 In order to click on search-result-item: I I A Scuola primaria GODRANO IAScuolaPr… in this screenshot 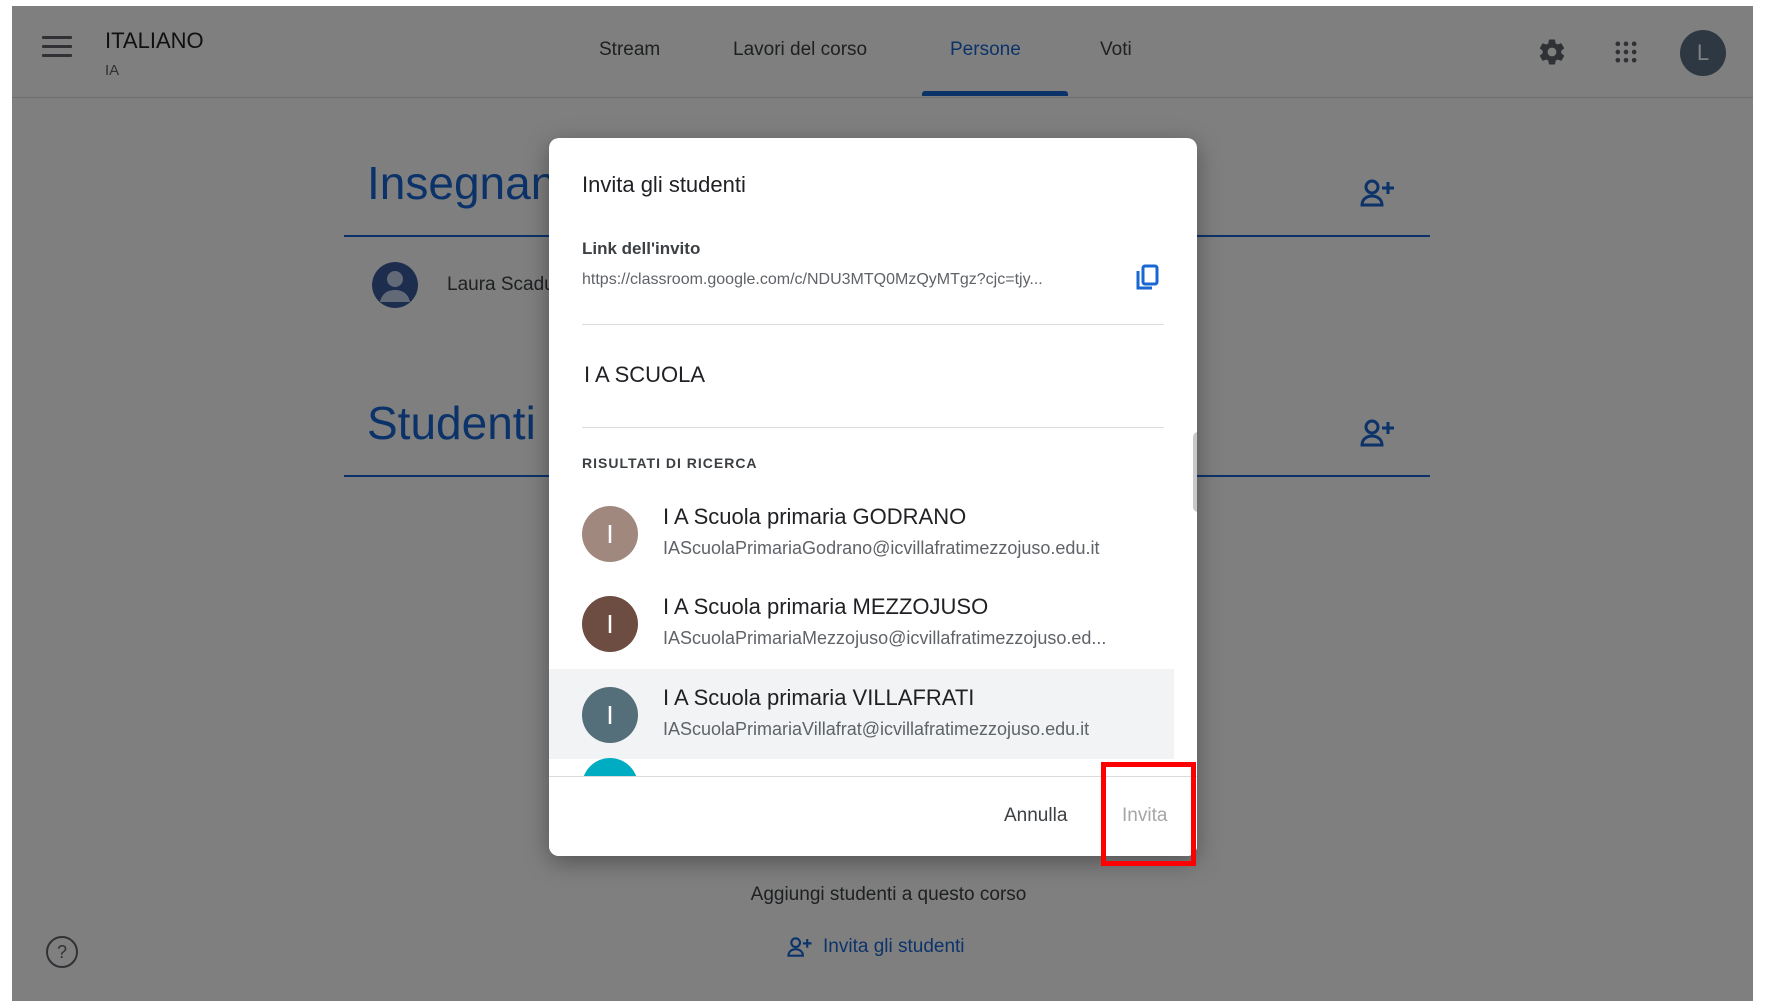, I will do `click(861, 533)`.